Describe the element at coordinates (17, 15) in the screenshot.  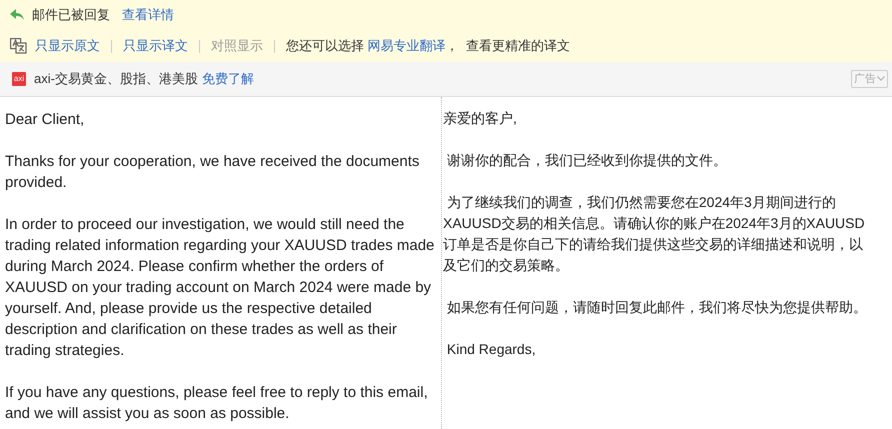
I see `reply-icon` at that location.